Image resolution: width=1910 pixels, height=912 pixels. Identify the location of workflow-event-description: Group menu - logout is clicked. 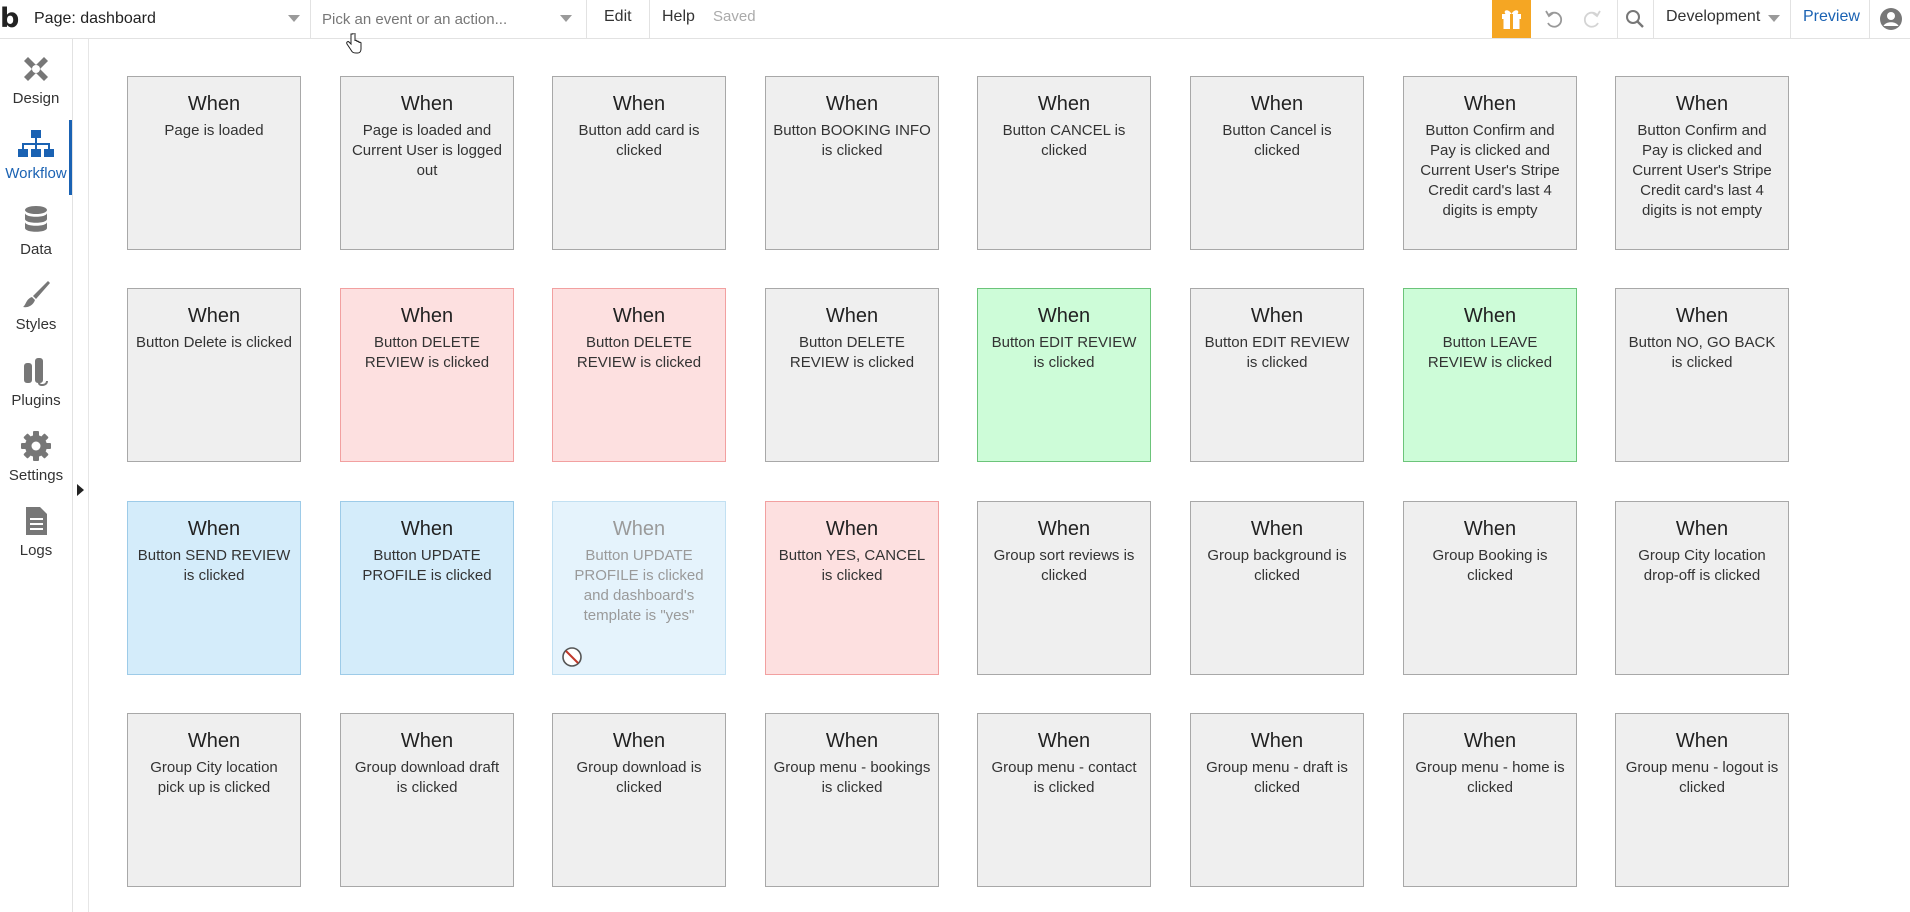
(1702, 777).